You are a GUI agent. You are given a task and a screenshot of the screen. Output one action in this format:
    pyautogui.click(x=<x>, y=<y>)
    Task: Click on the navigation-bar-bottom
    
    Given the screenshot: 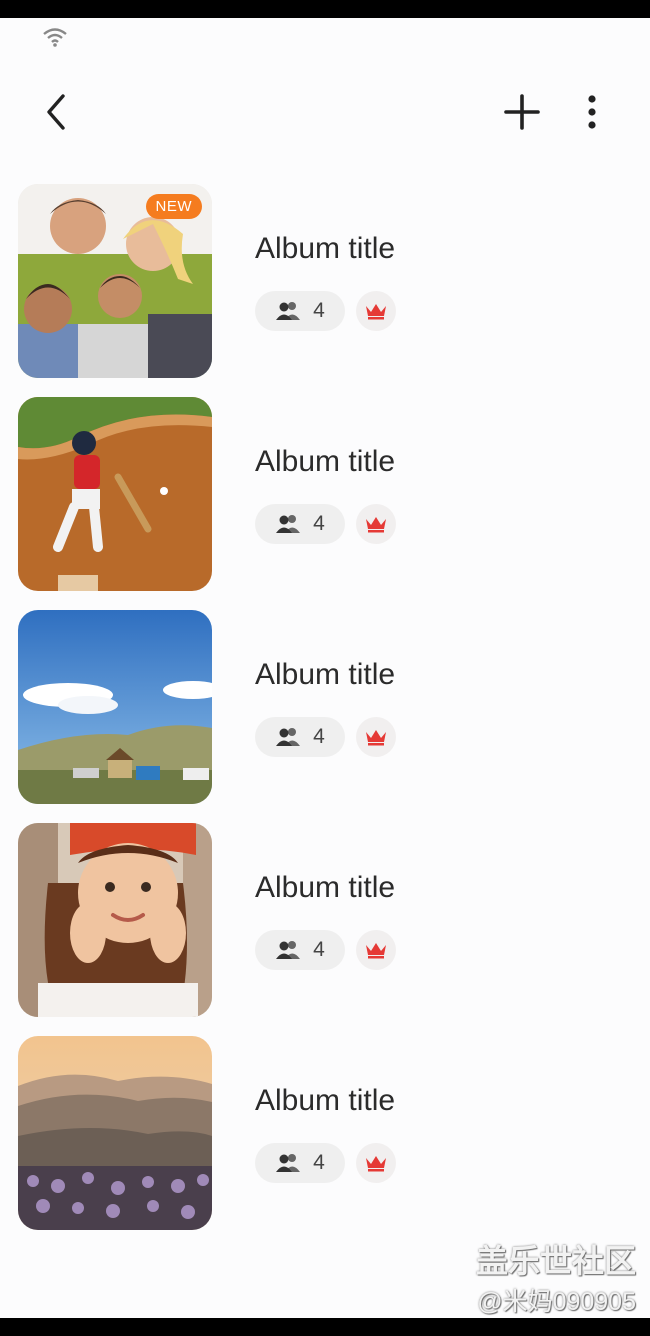 What is the action you would take?
    pyautogui.click(x=325, y=1327)
    